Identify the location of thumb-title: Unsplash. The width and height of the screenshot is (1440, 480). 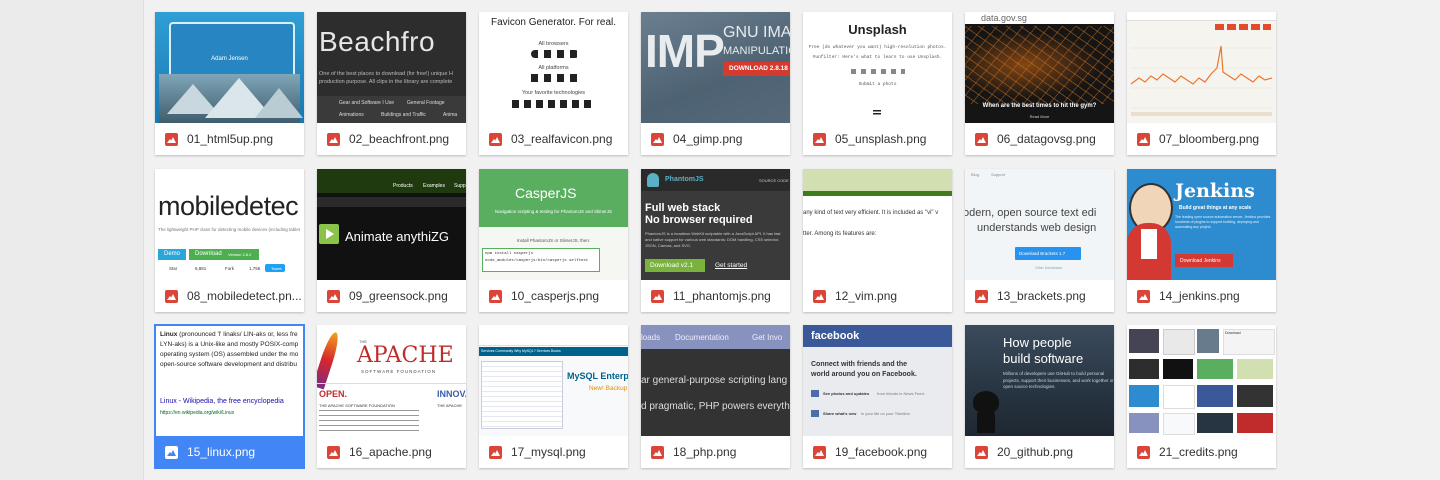
(877, 29).